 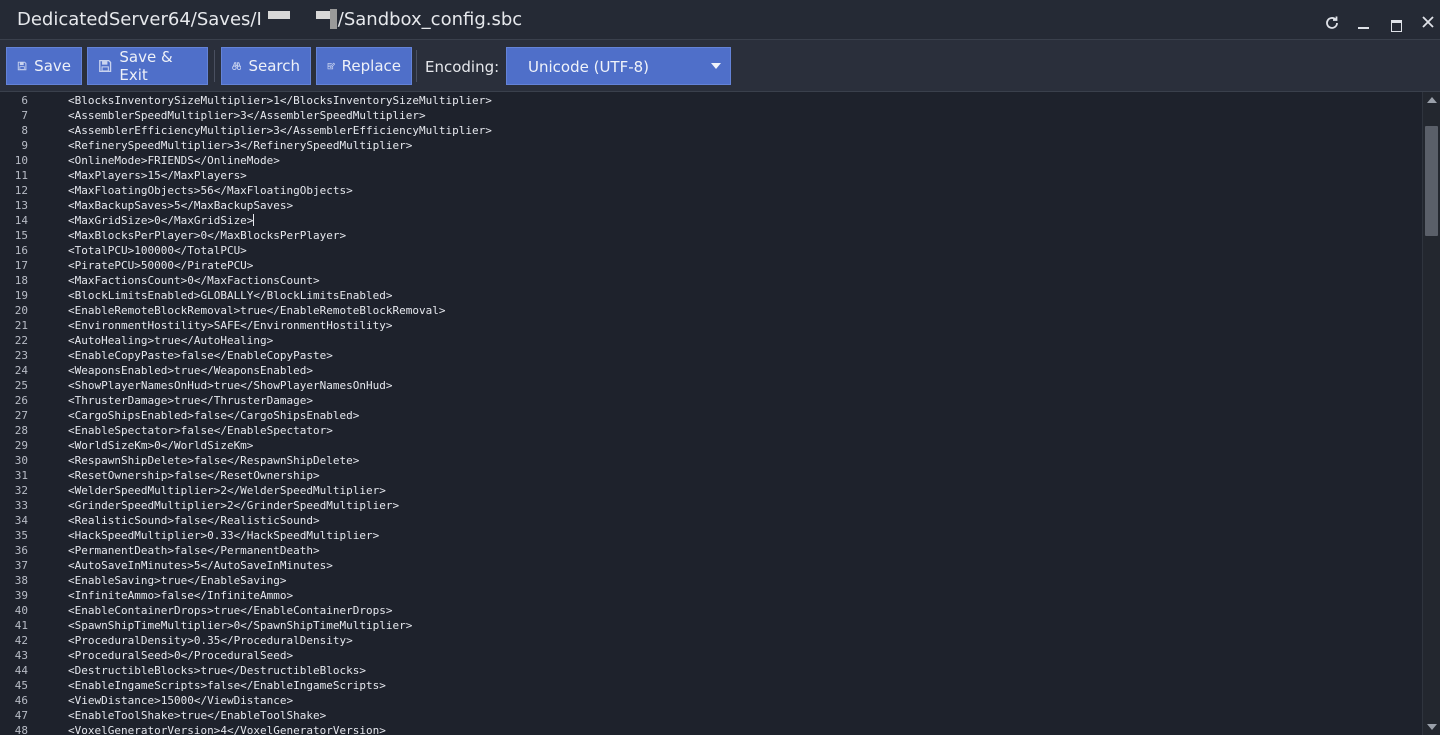 I want to click on line-number: 17, so click(x=21, y=265).